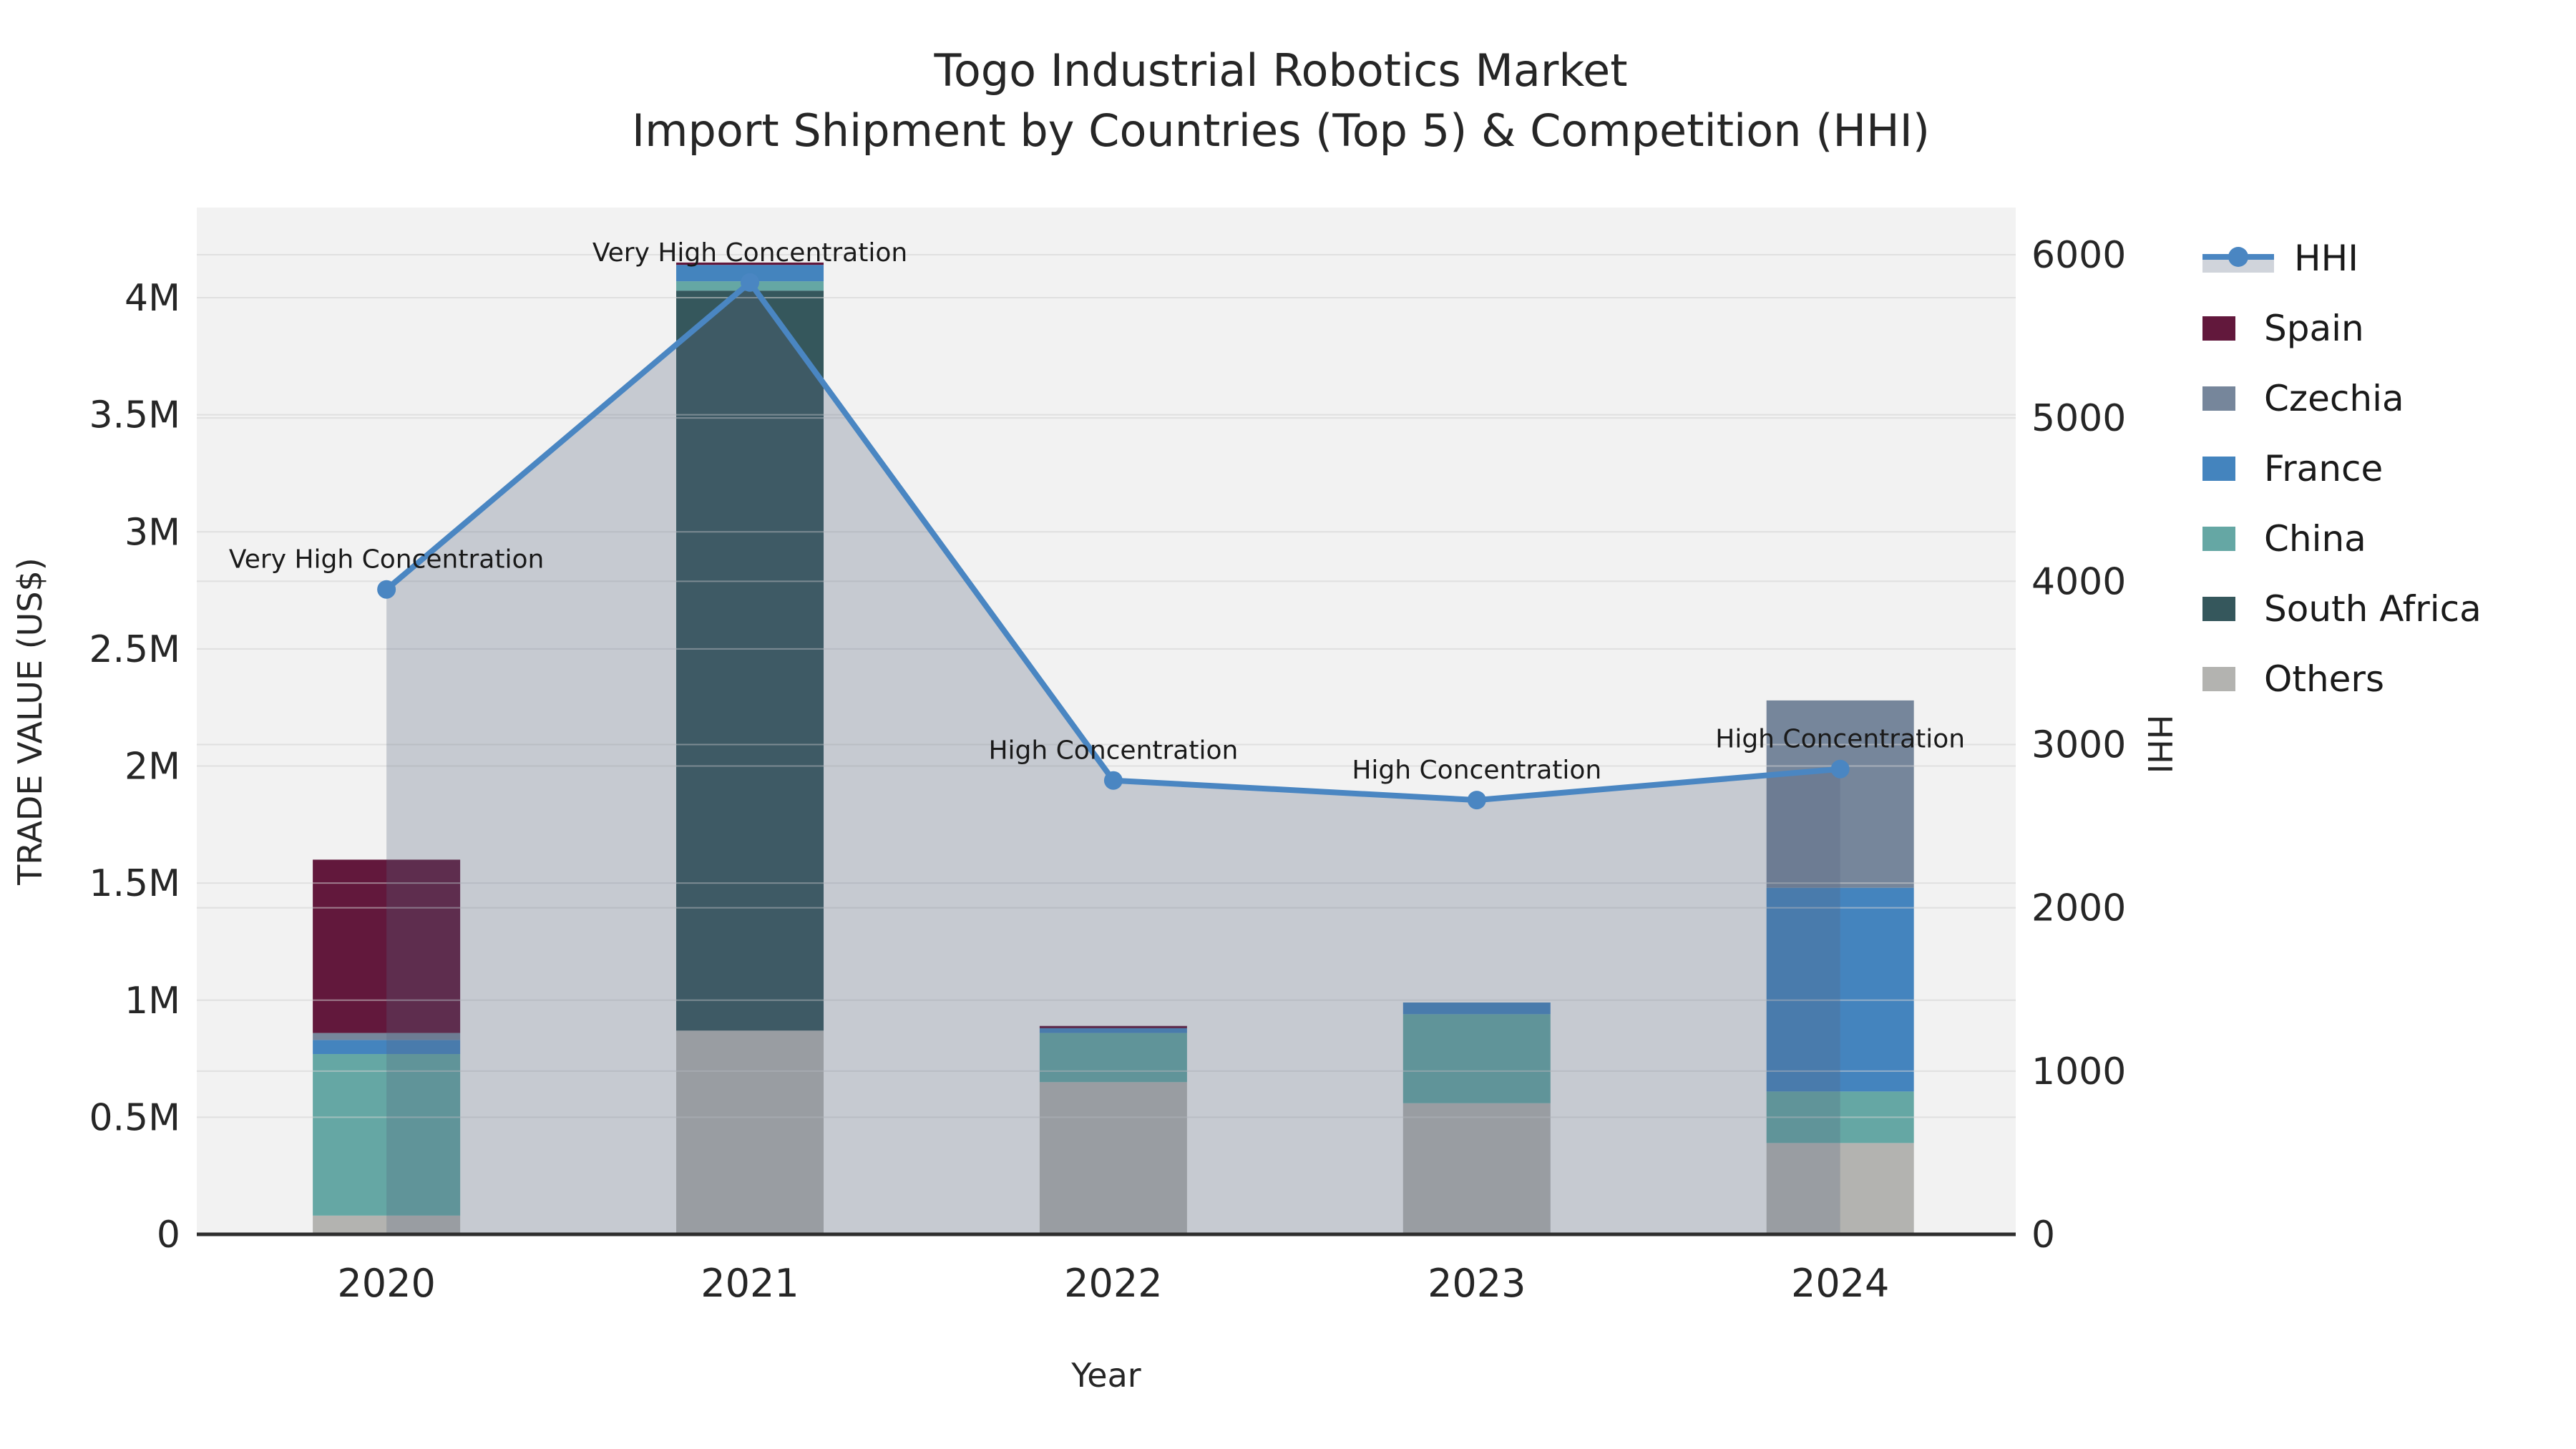 The height and width of the screenshot is (1449, 2576). Describe the element at coordinates (2324, 468) in the screenshot. I see `legend-label: France` at that location.